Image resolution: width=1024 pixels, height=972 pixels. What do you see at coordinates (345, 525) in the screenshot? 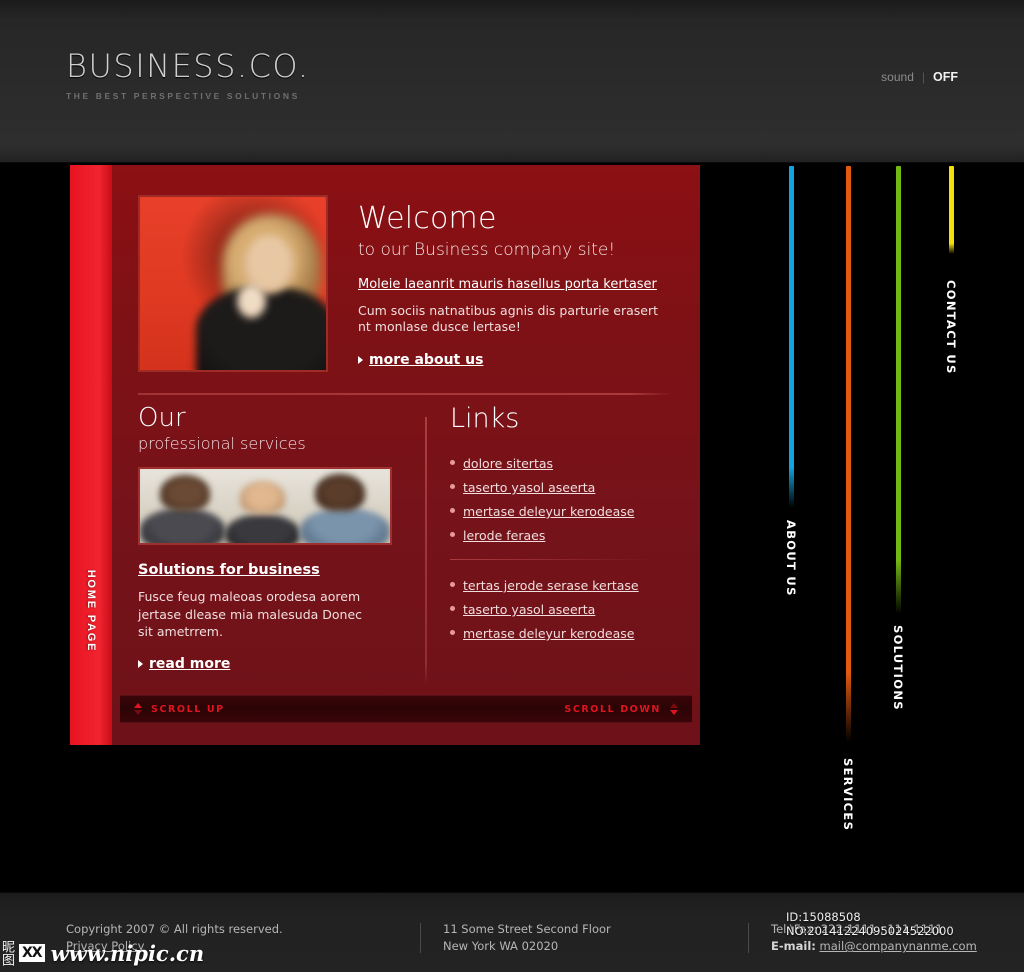
I see `services-photo-person3-body` at bounding box center [345, 525].